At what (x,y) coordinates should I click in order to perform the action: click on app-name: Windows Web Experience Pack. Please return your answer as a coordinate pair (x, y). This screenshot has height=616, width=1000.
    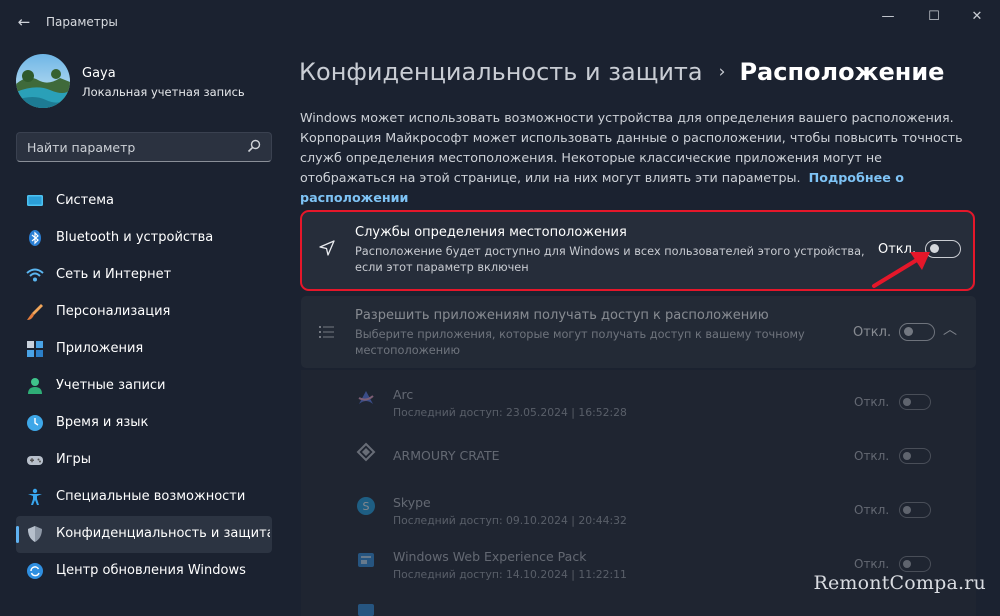
    Looking at the image, I should click on (490, 556).